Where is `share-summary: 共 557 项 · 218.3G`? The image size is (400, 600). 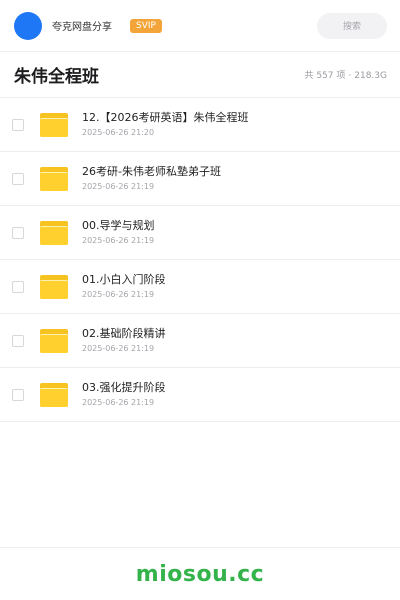 share-summary: 共 557 项 · 218.3G is located at coordinates (345, 74).